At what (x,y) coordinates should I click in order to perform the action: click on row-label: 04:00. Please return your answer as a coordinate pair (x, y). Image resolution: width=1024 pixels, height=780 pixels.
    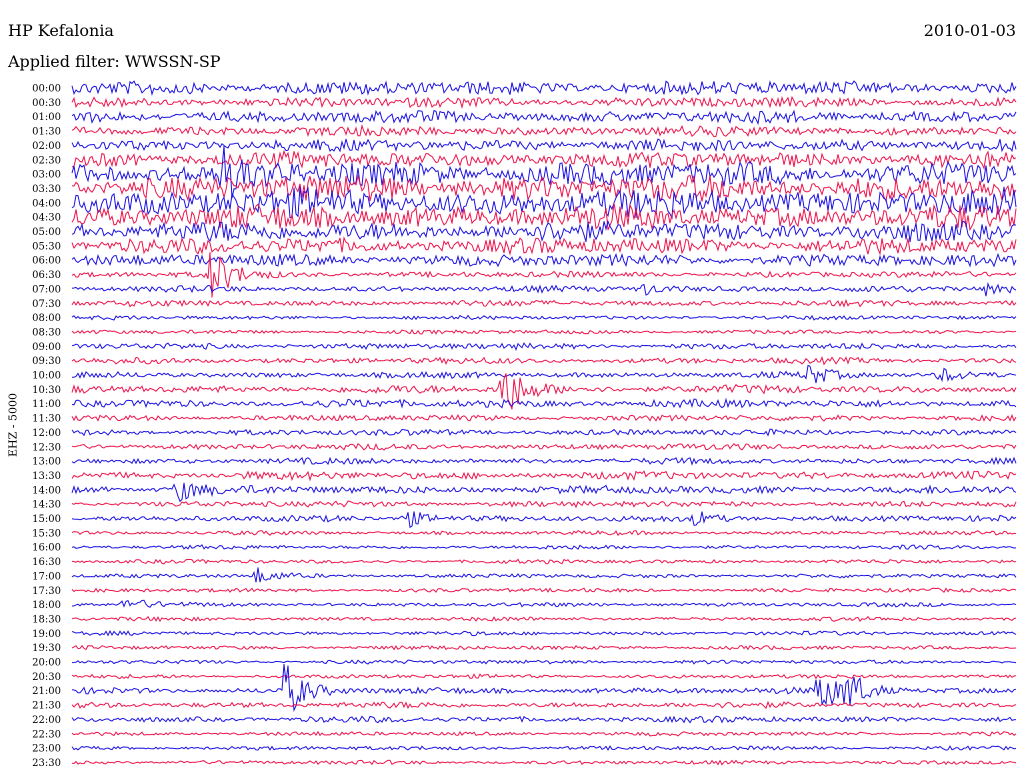
    Looking at the image, I should click on (46, 203).